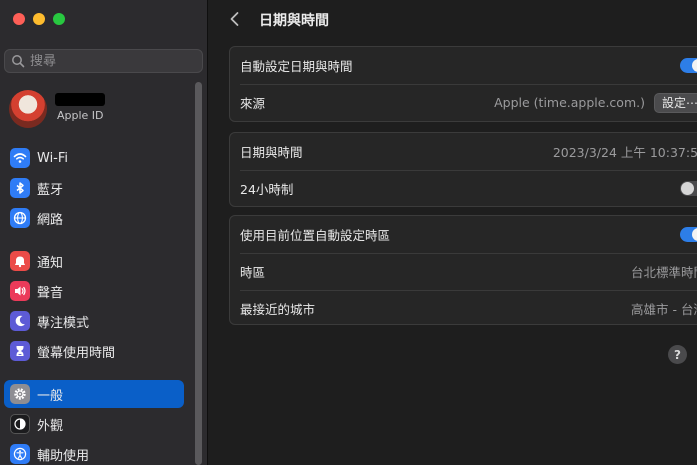 This screenshot has width=697, height=465. Describe the element at coordinates (294, 21) in the screenshot. I see `page-title: 日期與時間` at that location.